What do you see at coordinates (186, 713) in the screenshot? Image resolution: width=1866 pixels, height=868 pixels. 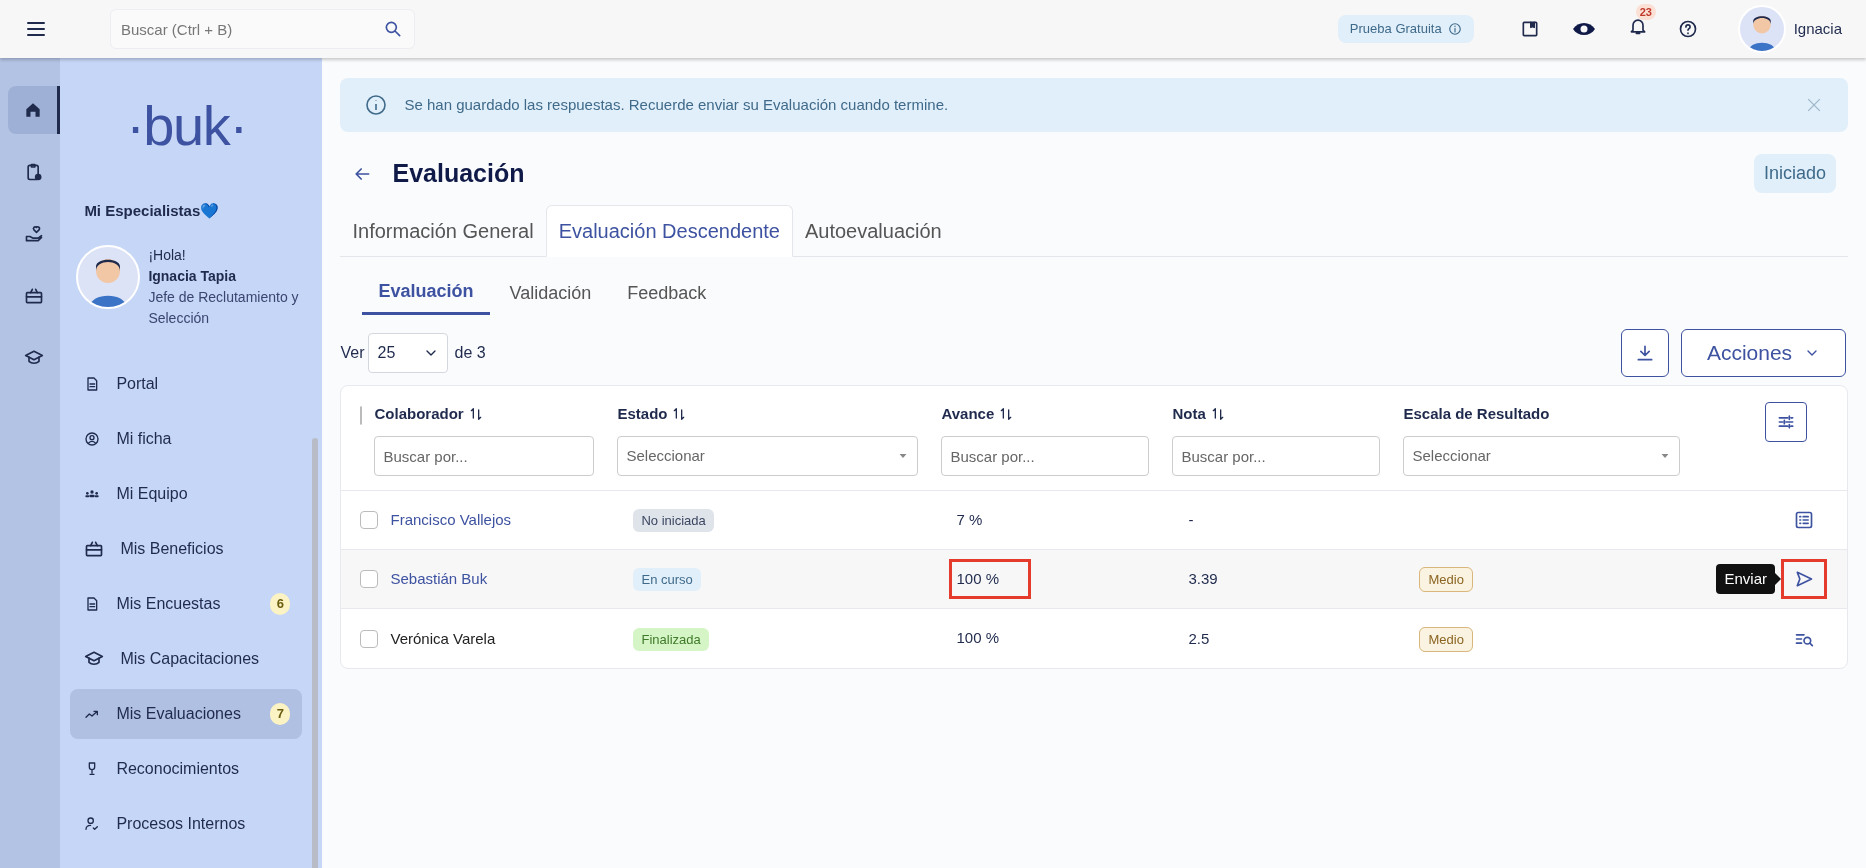 I see `sidebar-item: Mis Evaluaciones 7` at bounding box center [186, 713].